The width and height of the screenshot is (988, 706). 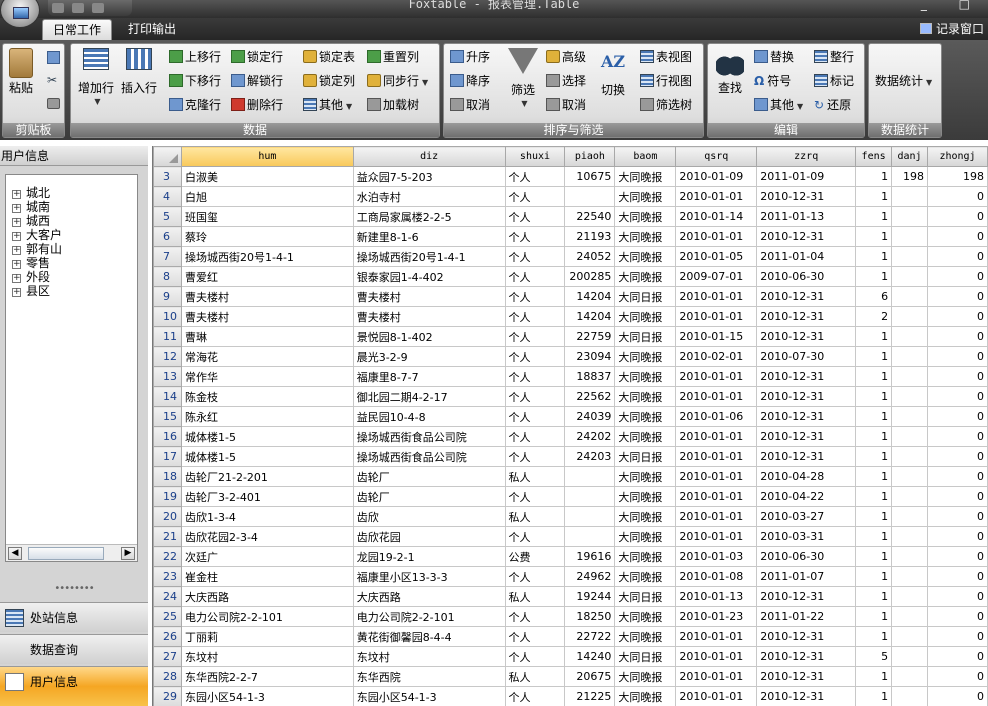 What do you see at coordinates (429, 336) in the screenshot?
I see `table-cell: 景悦园8-1-402` at bounding box center [429, 336].